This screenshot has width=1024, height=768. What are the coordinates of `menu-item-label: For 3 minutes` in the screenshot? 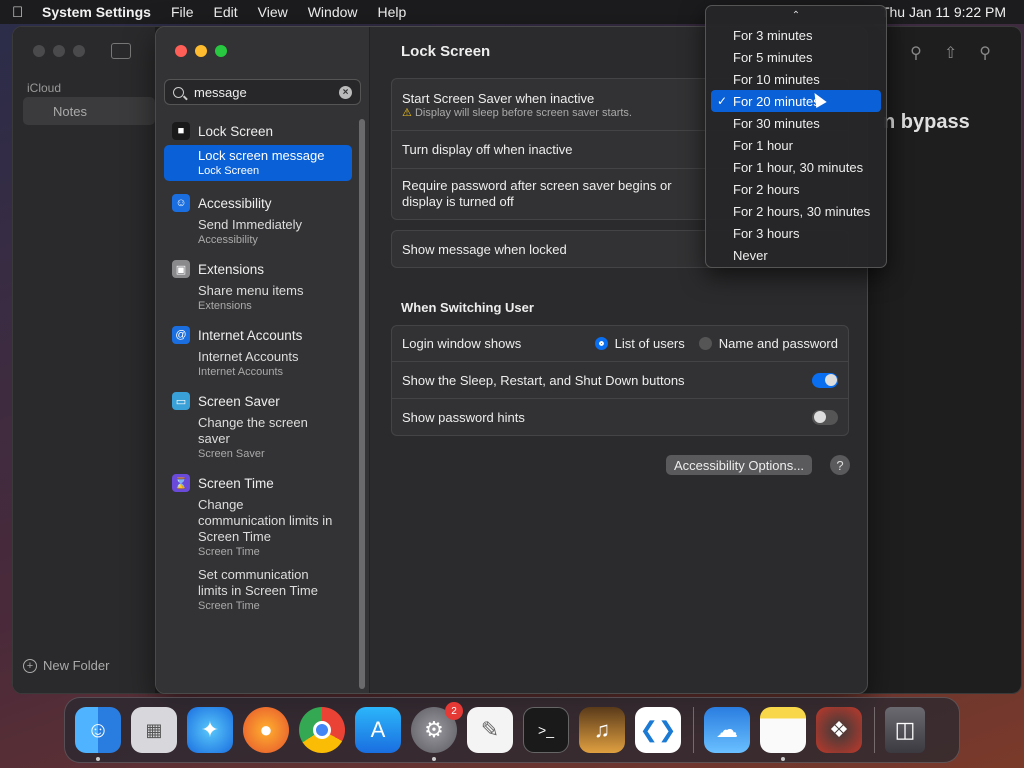 It's located at (773, 35).